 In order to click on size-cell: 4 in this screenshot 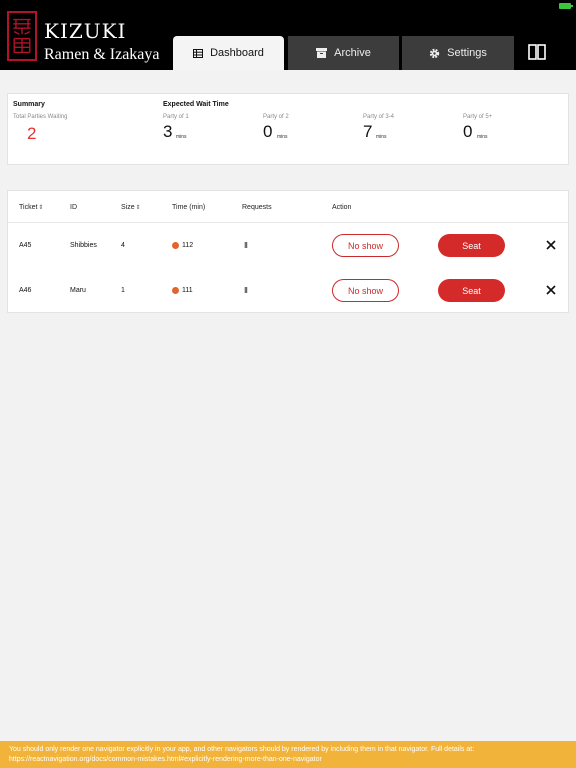, I will do `click(123, 245)`.